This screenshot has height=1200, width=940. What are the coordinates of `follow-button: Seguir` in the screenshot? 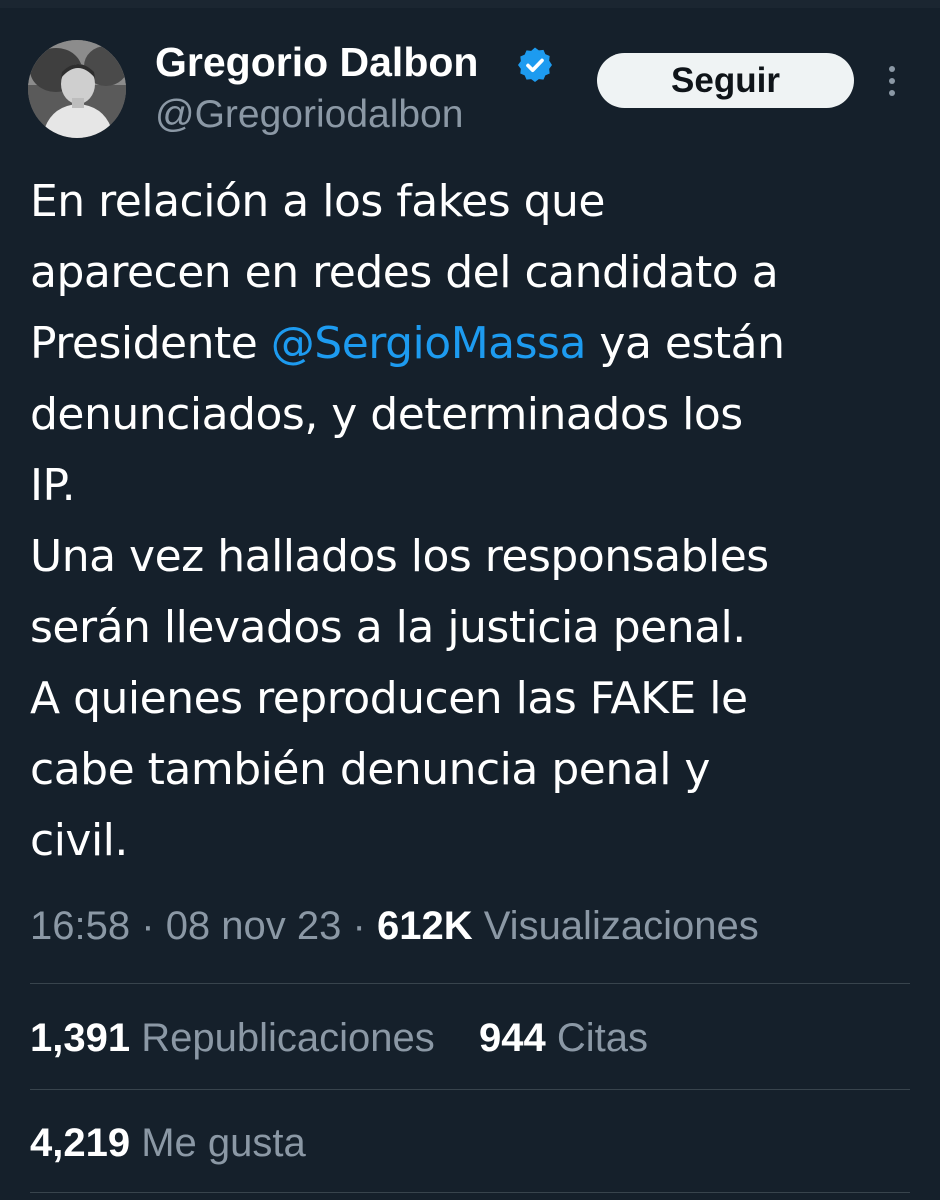 It's located at (725, 80).